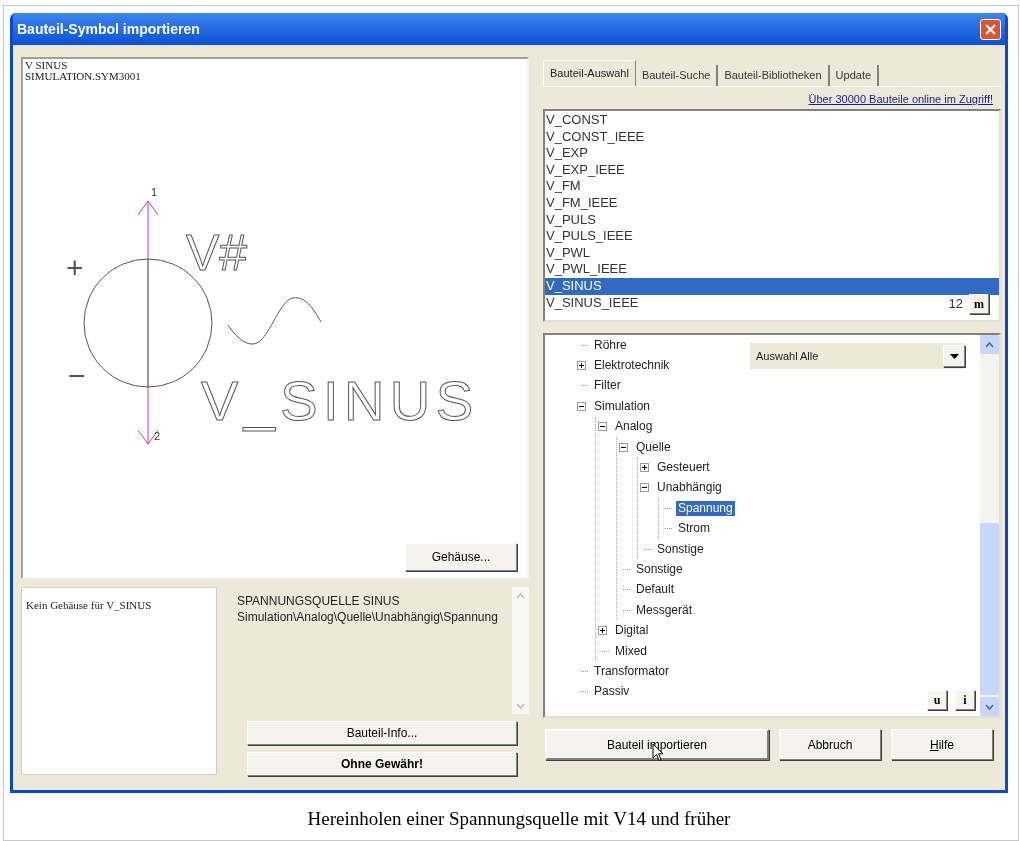 Image resolution: width=1020 pixels, height=841 pixels. Describe the element at coordinates (900, 100) in the screenshot. I see `online-link: Über 30000 Bauteile online im Zugriff!` at that location.